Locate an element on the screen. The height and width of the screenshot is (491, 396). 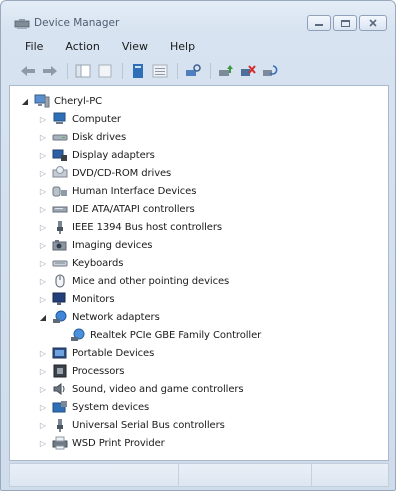
minimize-icon is located at coordinates (319, 25).